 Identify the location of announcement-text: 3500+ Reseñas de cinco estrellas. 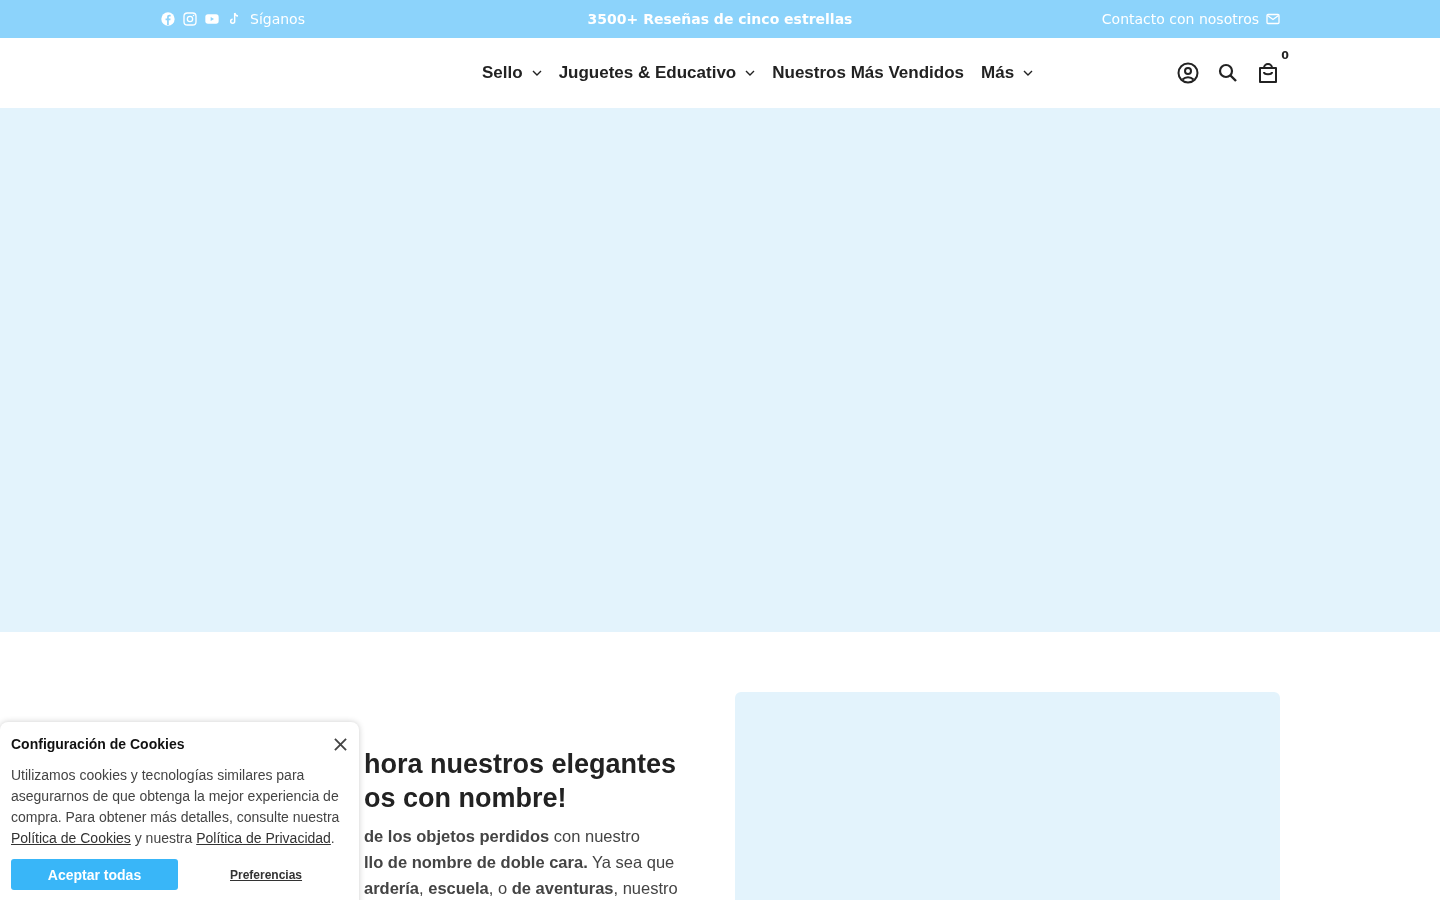
(720, 19).